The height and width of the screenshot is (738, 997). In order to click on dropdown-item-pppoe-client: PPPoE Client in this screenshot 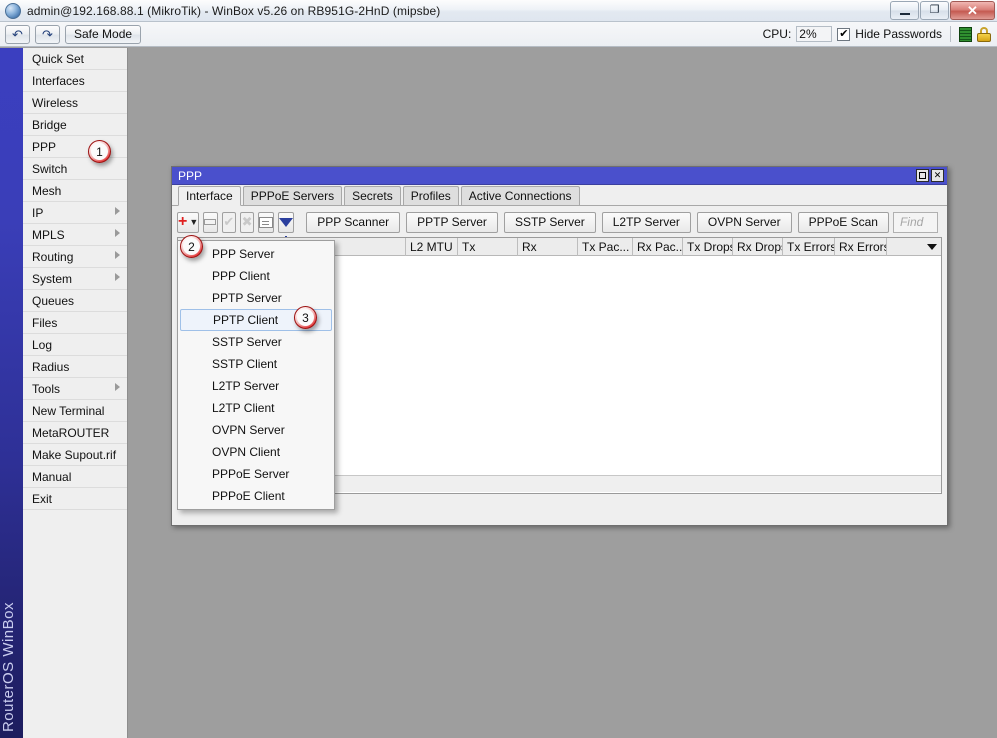, I will do `click(256, 496)`.